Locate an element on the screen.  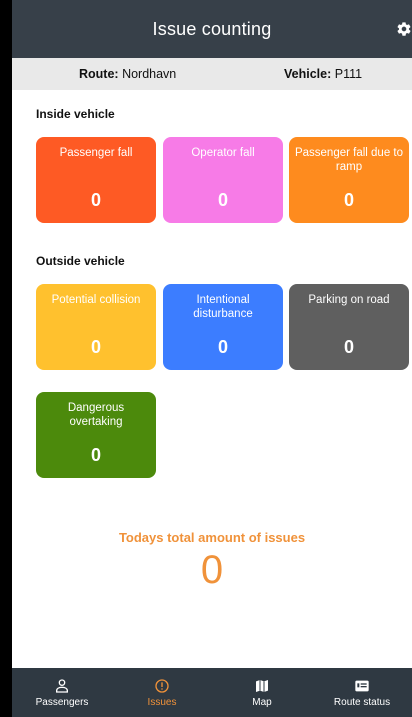
nav-map: Map is located at coordinates (262, 692).